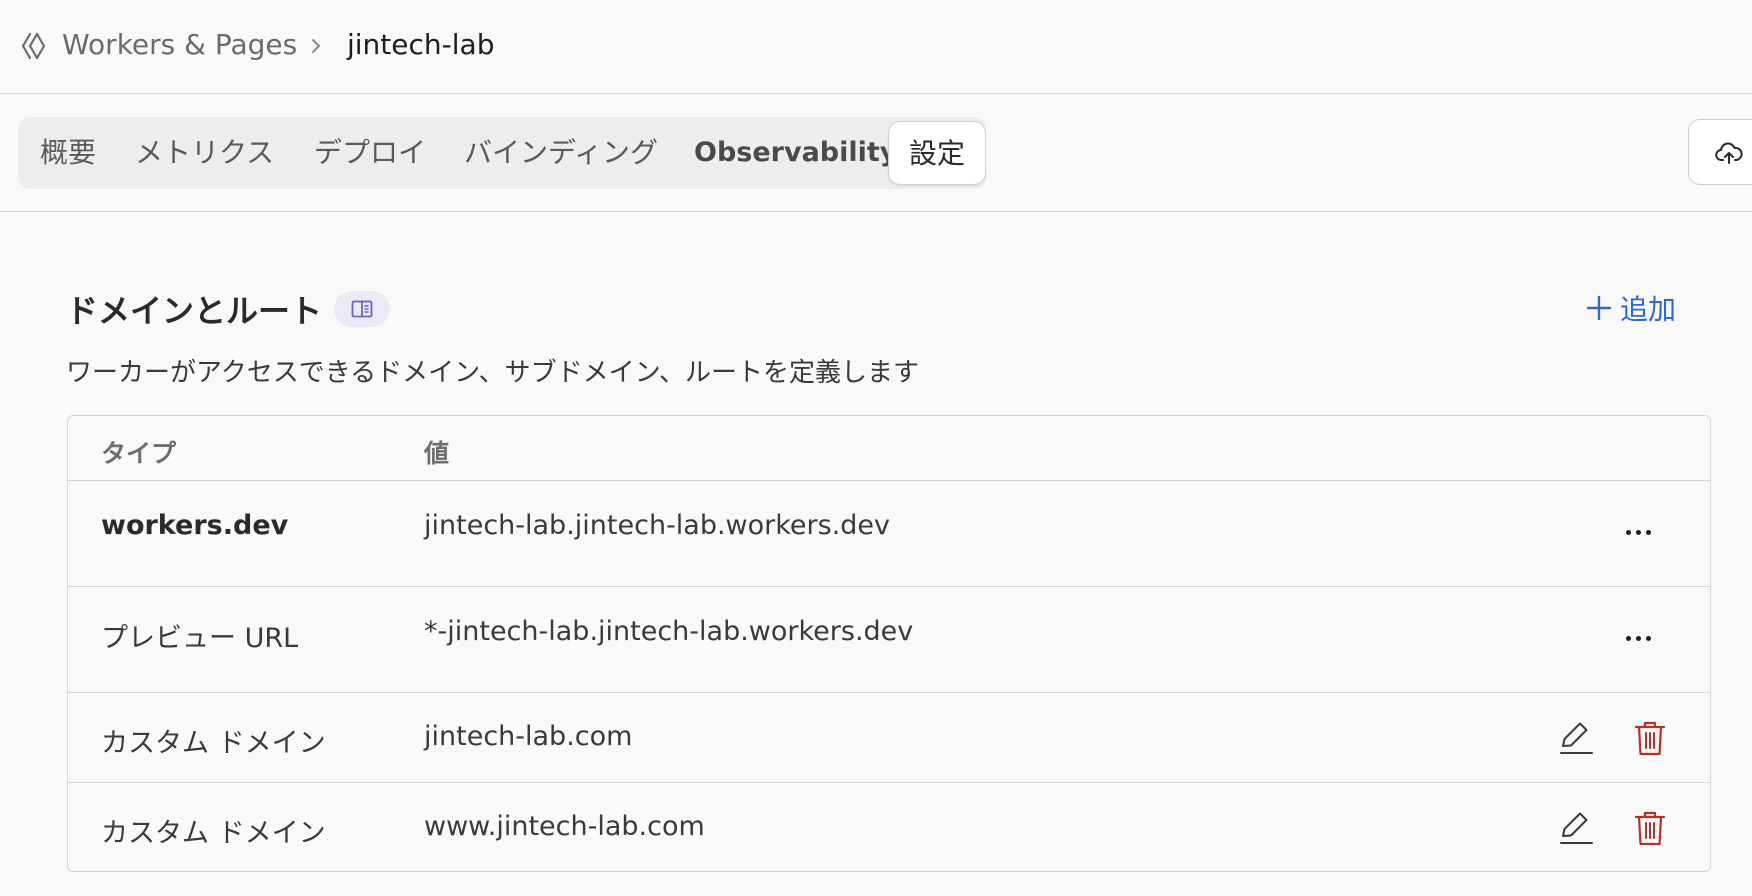 The width and height of the screenshot is (1752, 896). What do you see at coordinates (889, 827) in the screenshot?
I see `table-row: カスタム ドメイン www.jintech-lab.com` at bounding box center [889, 827].